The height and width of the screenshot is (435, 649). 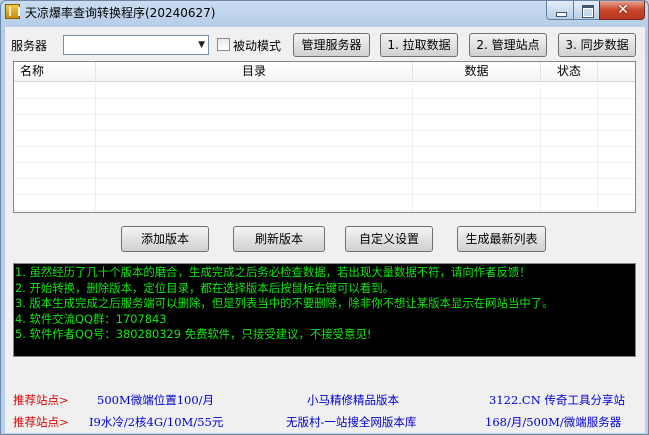 What do you see at coordinates (91, 318) in the screenshot?
I see `log-line: 4. 软件交流QQ群：1707843` at bounding box center [91, 318].